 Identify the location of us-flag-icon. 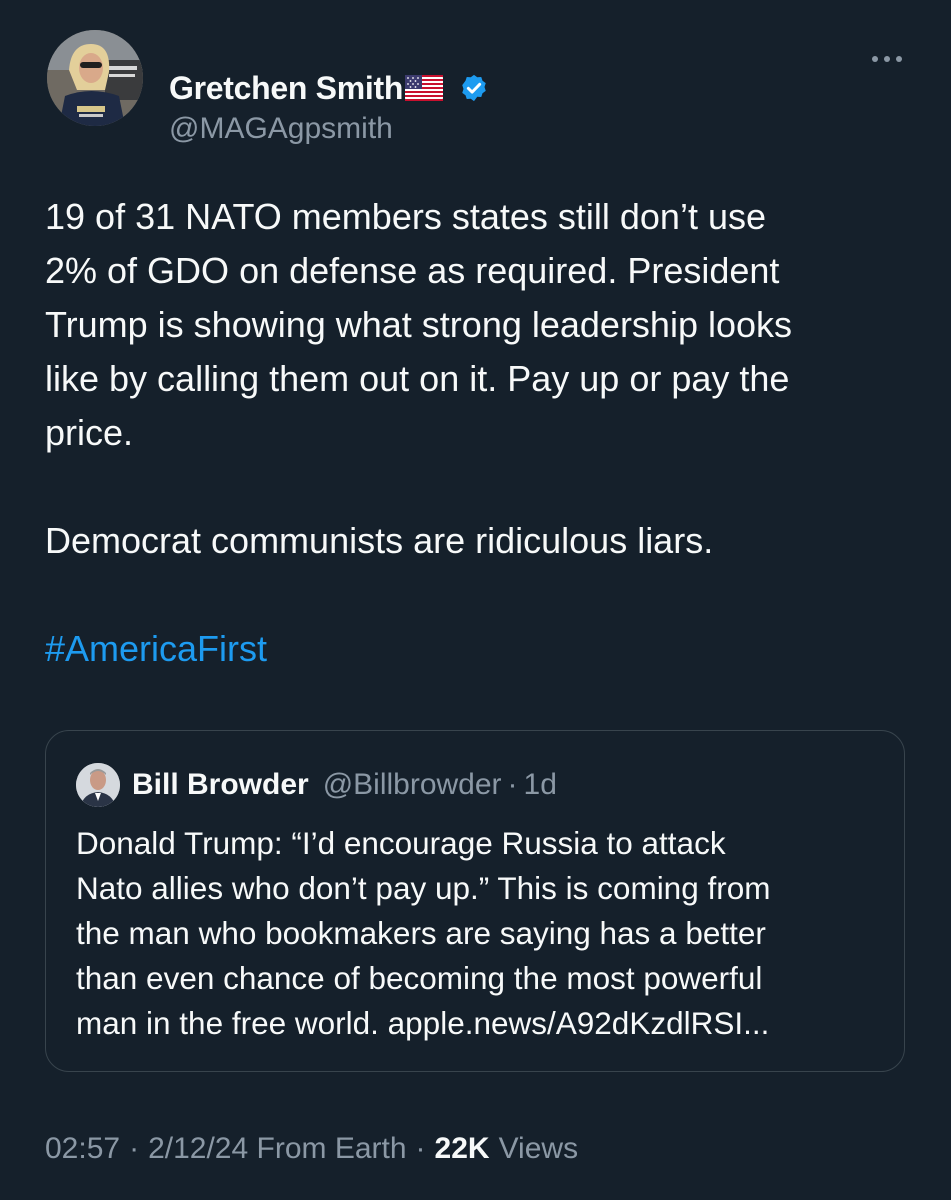
(424, 88).